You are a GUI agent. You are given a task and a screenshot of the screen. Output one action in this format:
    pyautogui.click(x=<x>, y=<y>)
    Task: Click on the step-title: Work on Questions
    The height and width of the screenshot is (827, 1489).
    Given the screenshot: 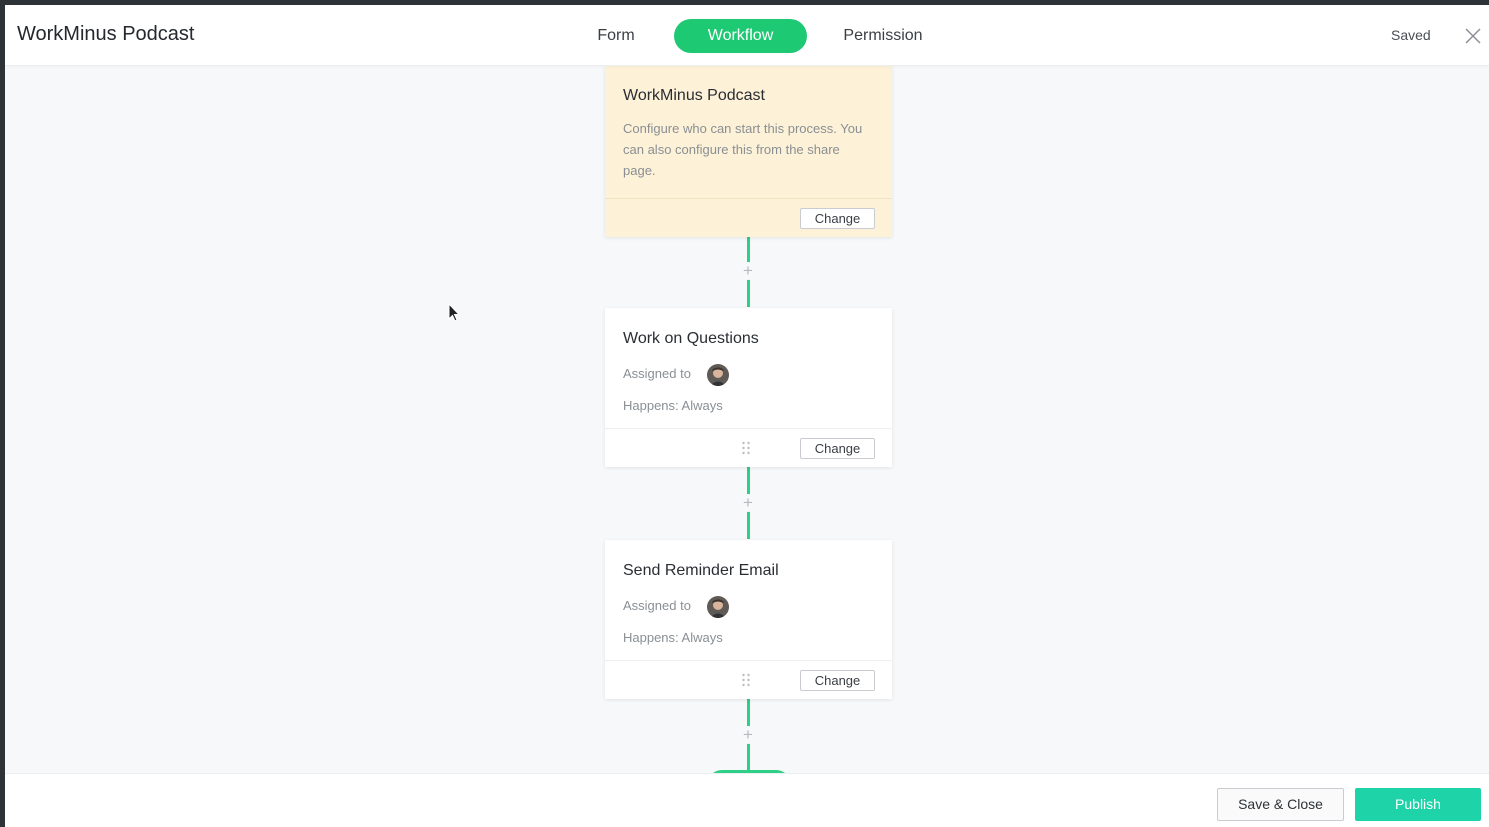 What is the action you would take?
    pyautogui.click(x=691, y=338)
    